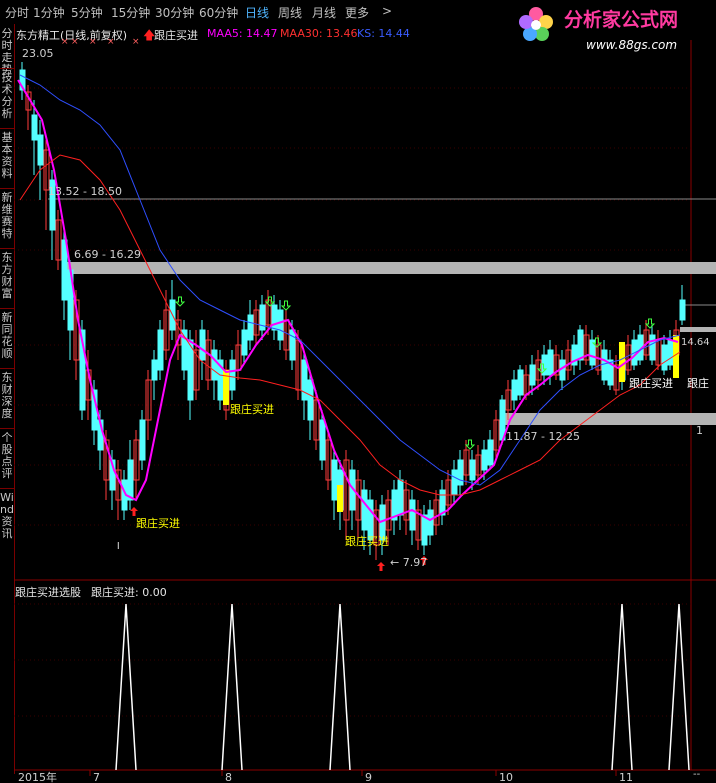 The image size is (716, 783). Describe the element at coordinates (324, 12) in the screenshot. I see `period-tab-8: 月线` at that location.